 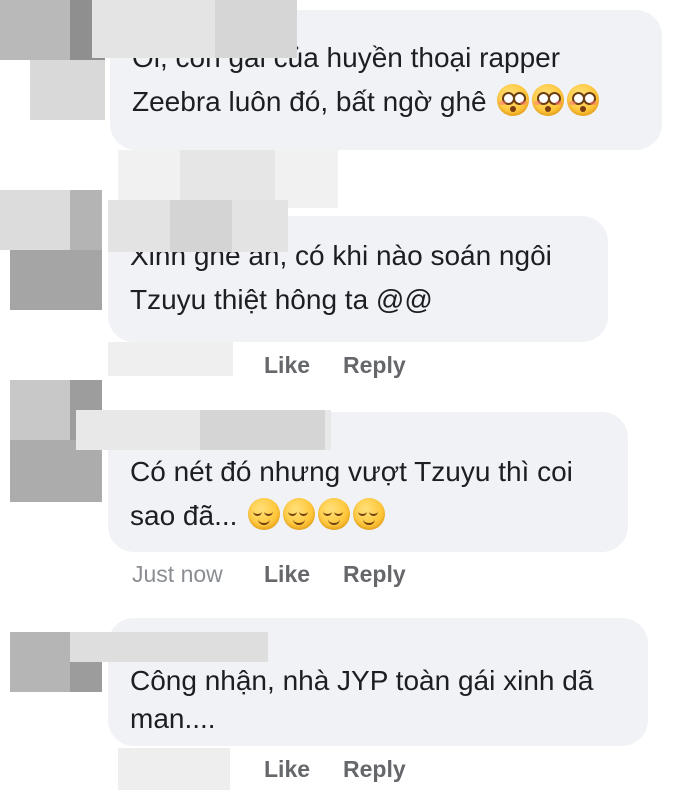 I want to click on timestamp: Just now, so click(x=177, y=574).